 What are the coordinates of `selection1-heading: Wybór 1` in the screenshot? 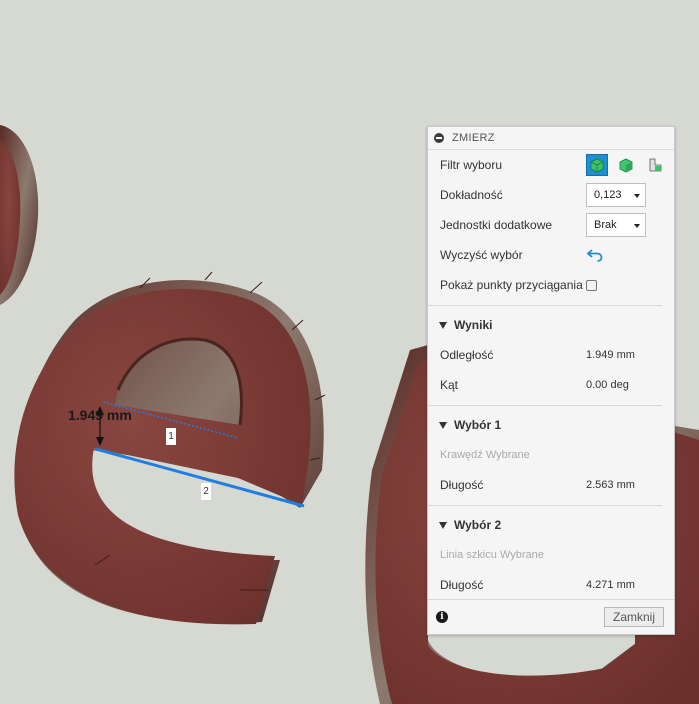 It's located at (478, 425).